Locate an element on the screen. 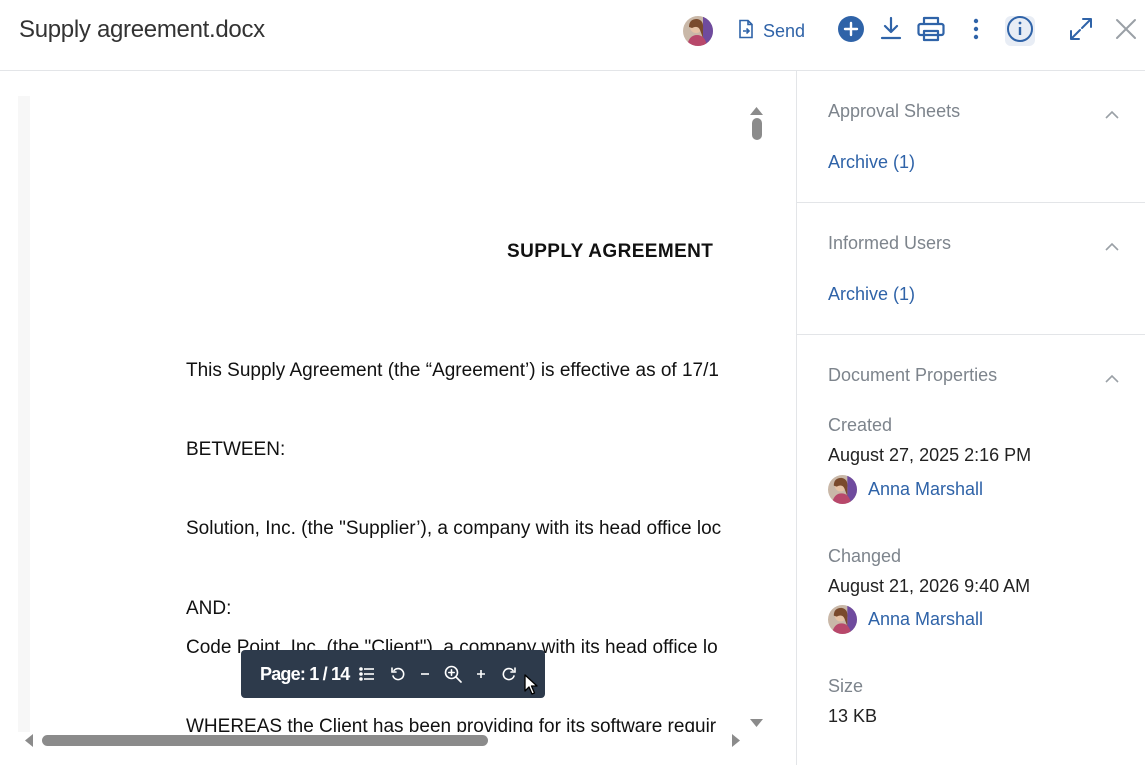  scroll-right-arrow-icon is located at coordinates (736, 743).